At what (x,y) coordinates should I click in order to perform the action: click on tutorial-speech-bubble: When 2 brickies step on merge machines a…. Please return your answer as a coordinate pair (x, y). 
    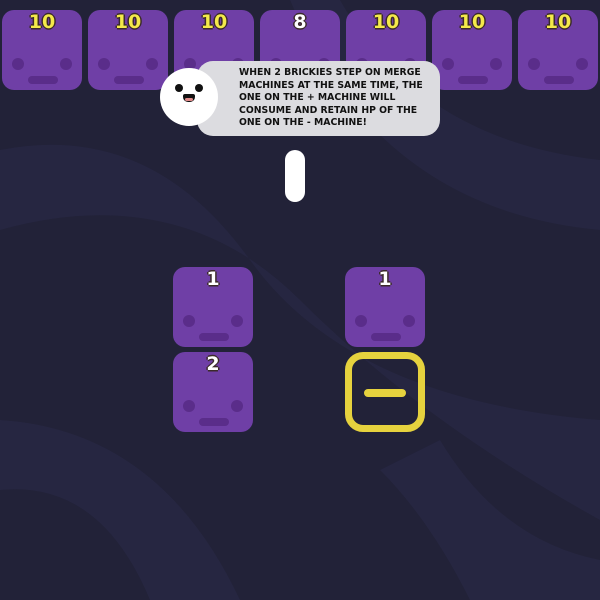
    Looking at the image, I should click on (318, 98).